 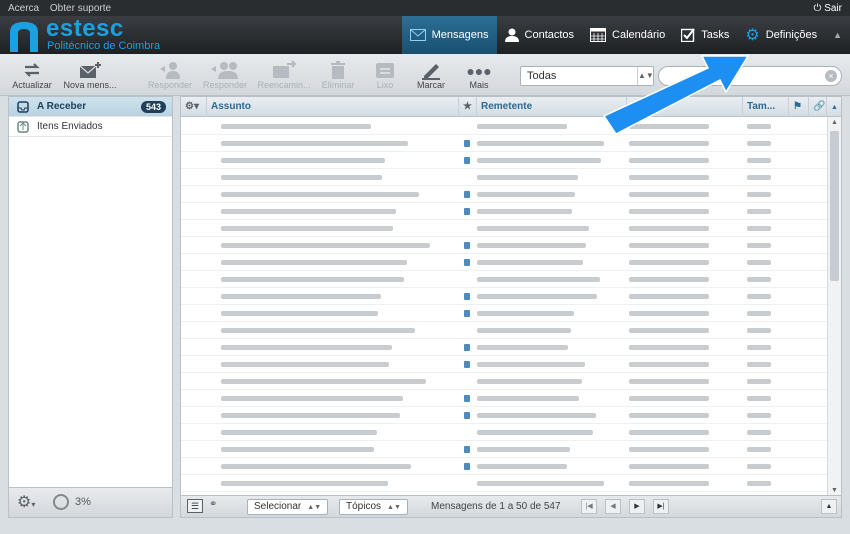 What do you see at coordinates (373, 507) in the screenshot?
I see `topics-dropdown: Tópicos ▲▼` at bounding box center [373, 507].